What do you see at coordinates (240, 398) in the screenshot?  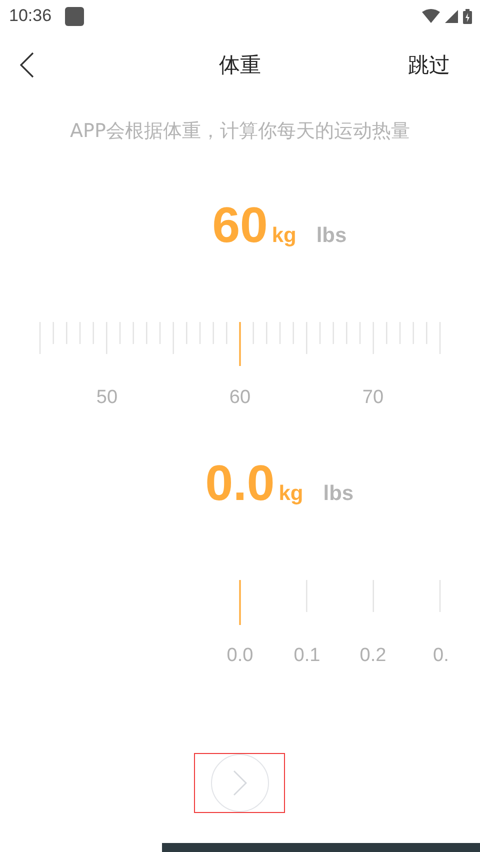 I see `scale-label: 60` at bounding box center [240, 398].